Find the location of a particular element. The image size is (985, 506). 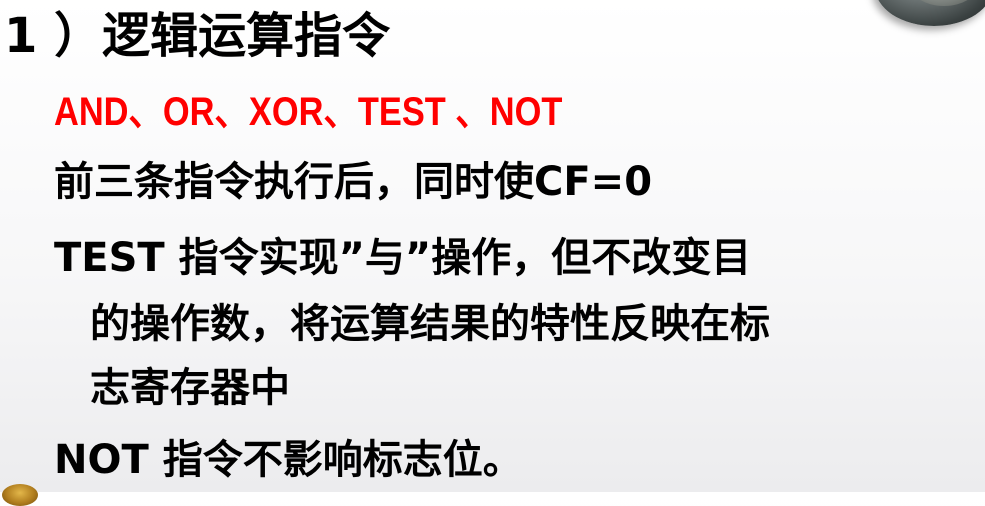

bullet-not-instruction: NOT 指令不影响标志位。 is located at coordinates (288, 460).